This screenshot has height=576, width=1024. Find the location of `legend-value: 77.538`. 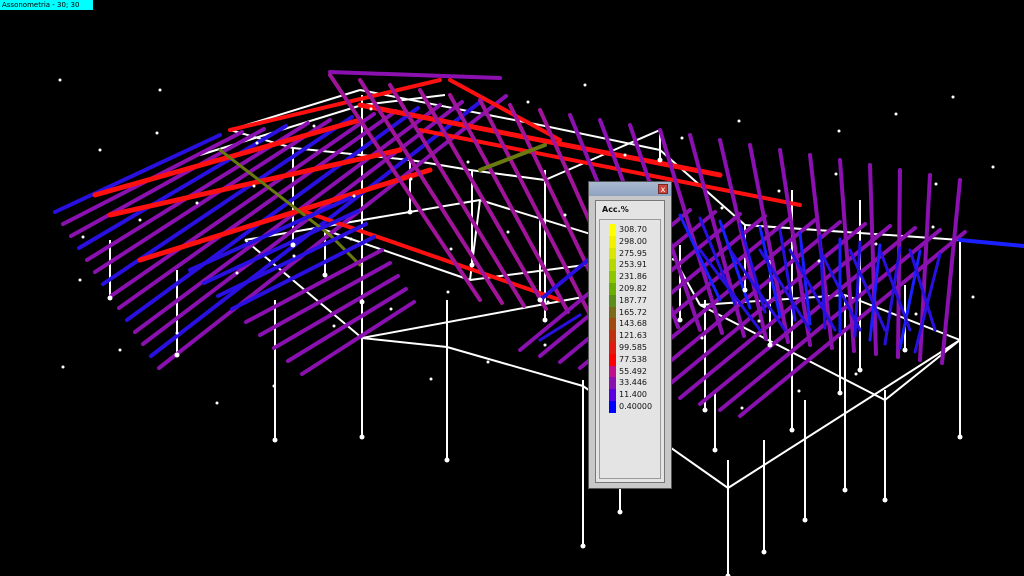

legend-value: 77.538 is located at coordinates (633, 359).